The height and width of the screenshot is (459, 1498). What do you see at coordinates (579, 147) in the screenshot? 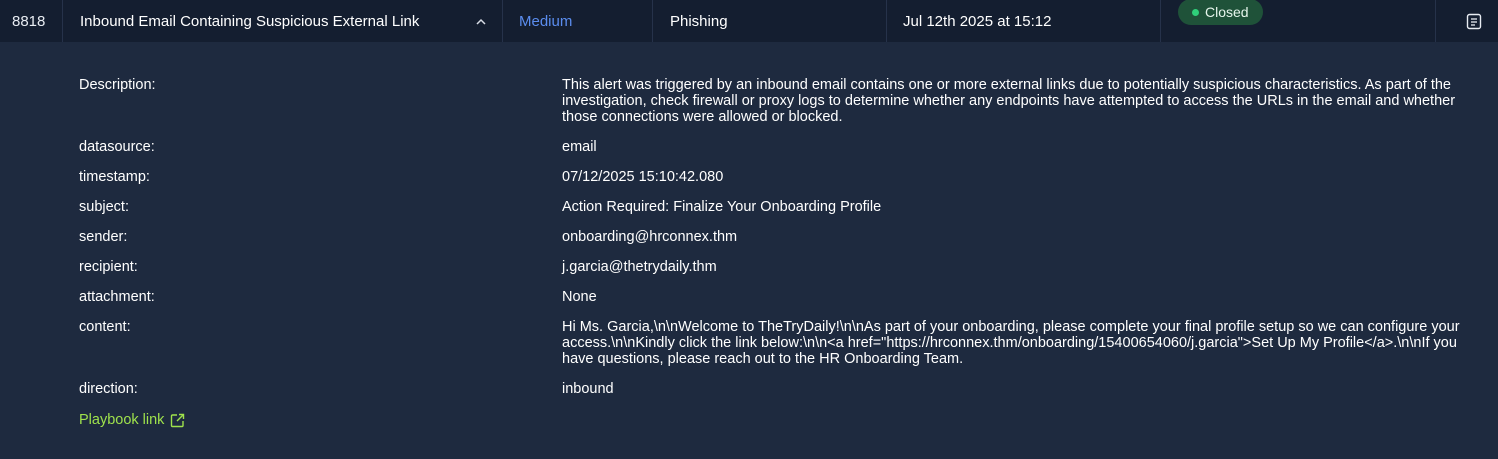
I see `datasource-value: email` at bounding box center [579, 147].